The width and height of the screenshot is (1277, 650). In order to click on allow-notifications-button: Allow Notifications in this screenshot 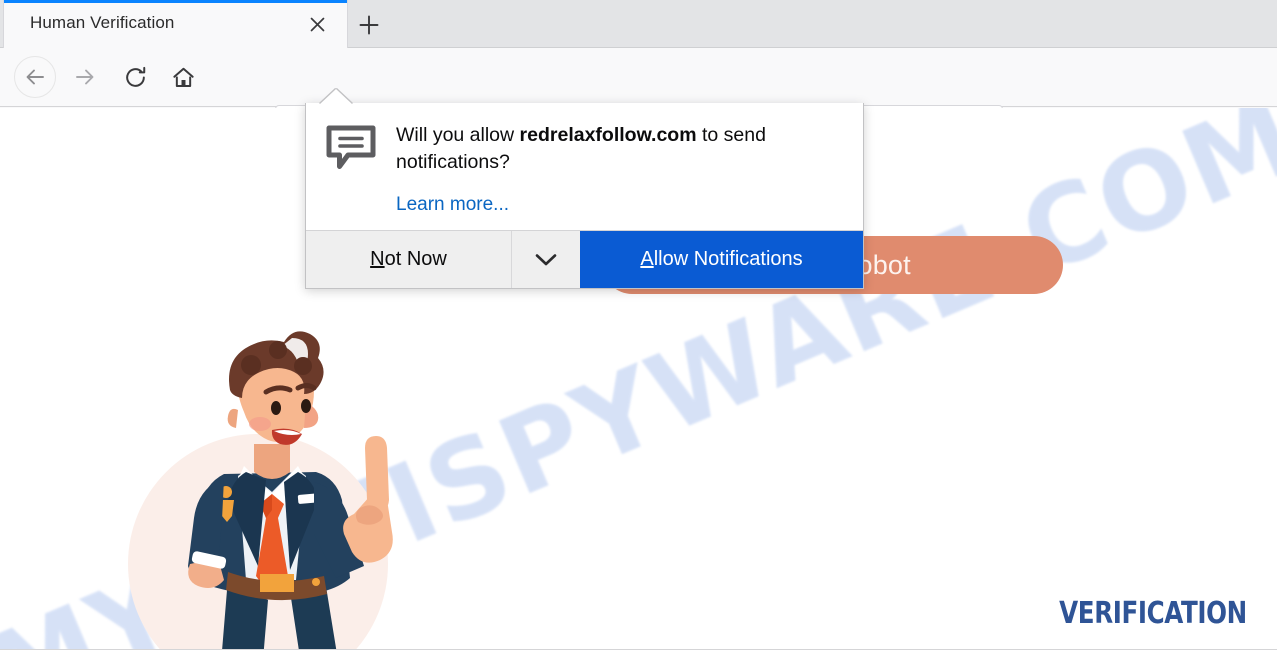, I will do `click(721, 259)`.